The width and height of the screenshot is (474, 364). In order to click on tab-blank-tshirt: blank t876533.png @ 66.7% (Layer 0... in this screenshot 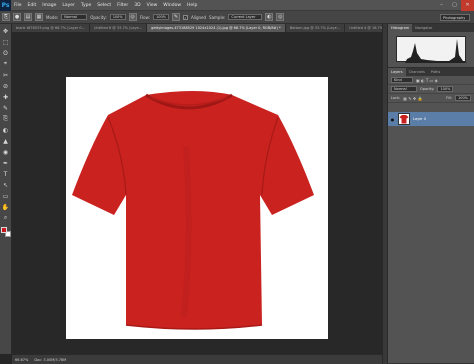, I will do `click(51, 28)`.